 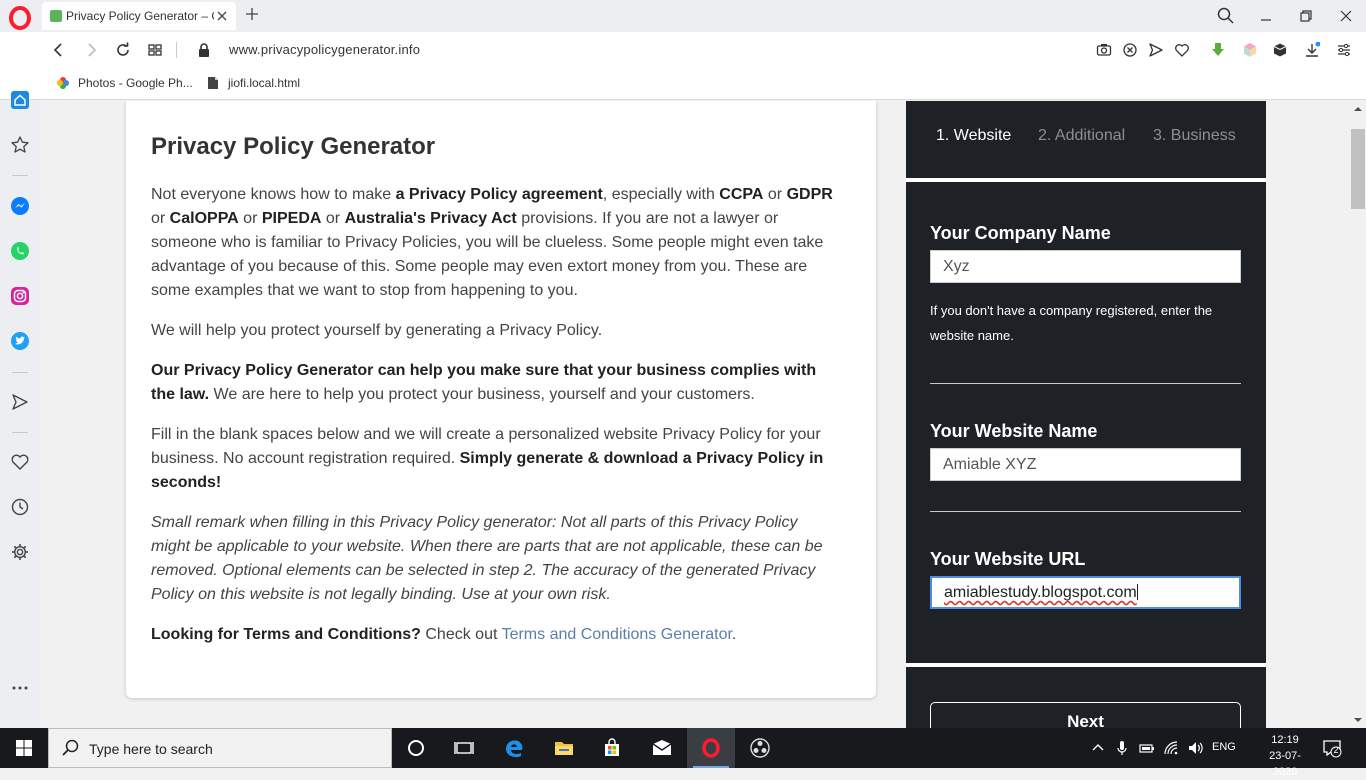 What do you see at coordinates (760, 748) in the screenshot?
I see `obs-icon` at bounding box center [760, 748].